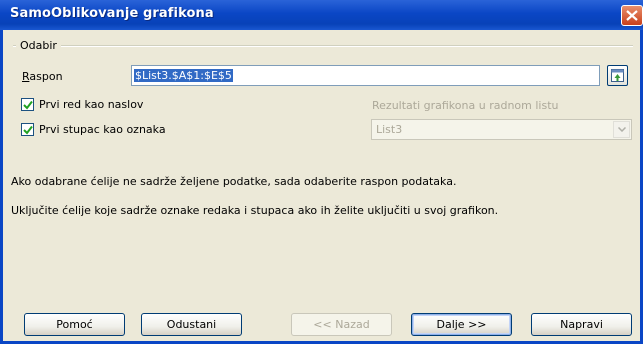 The image size is (643, 344). I want to click on close-button, so click(632, 15).